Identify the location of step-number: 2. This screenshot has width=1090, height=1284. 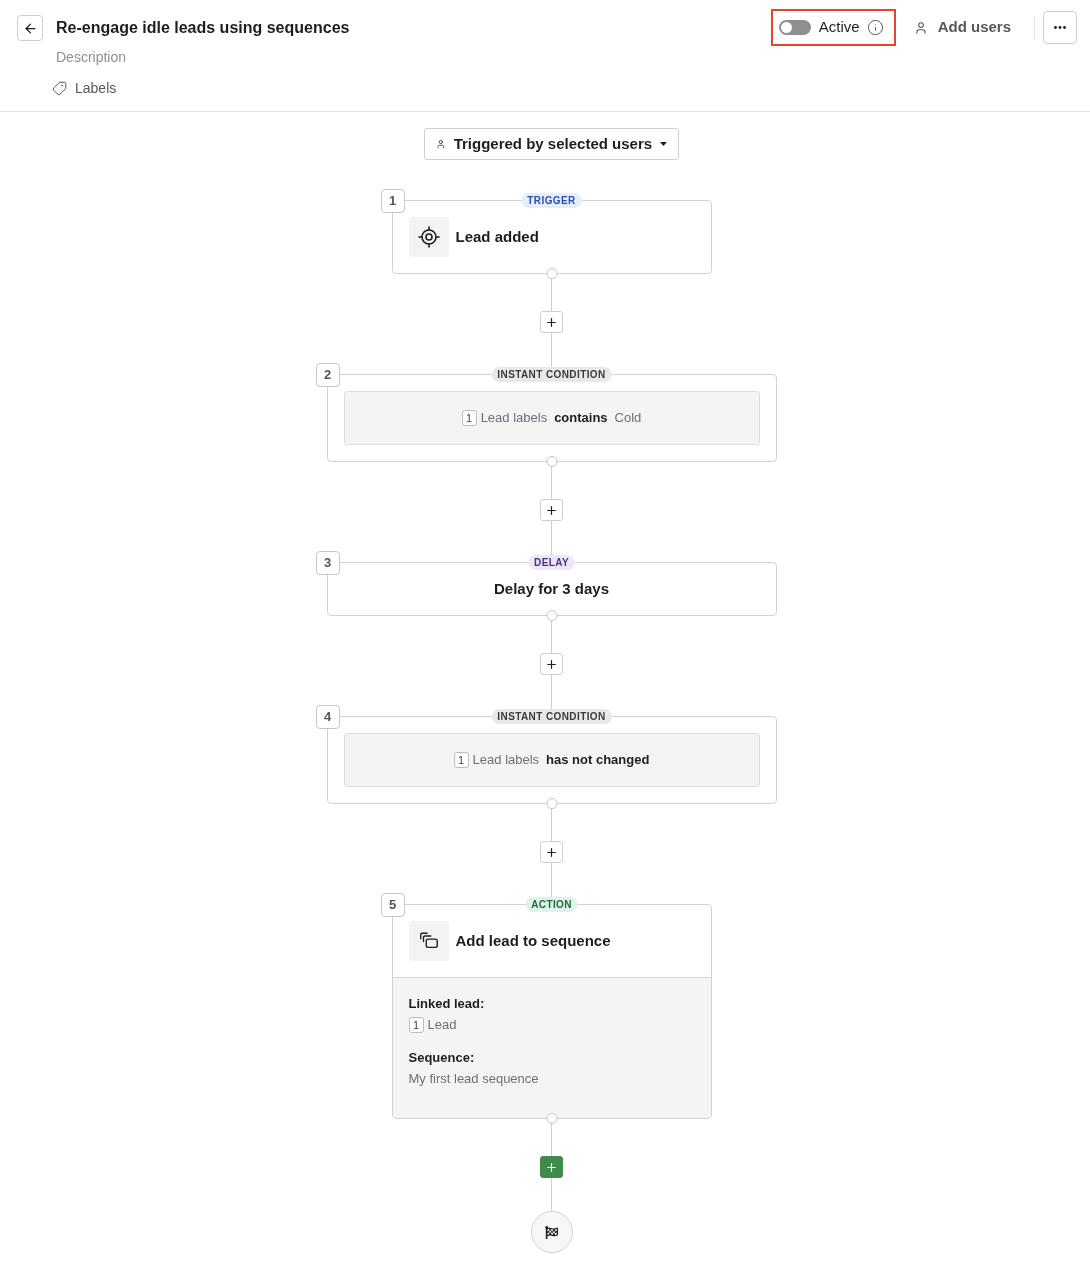
(327, 375).